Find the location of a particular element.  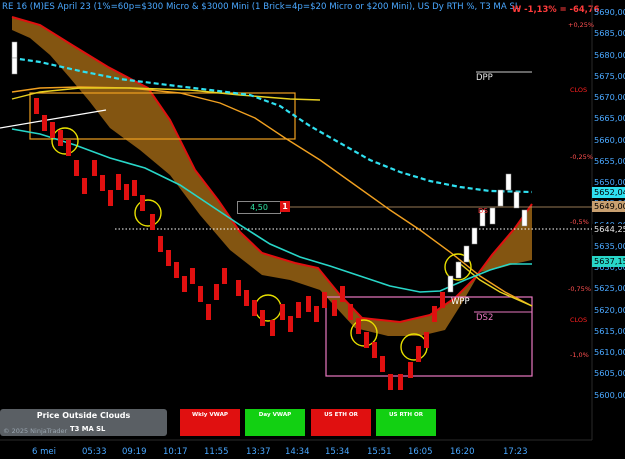

price-tick-label: 5690,00 is located at coordinates (609, 12).